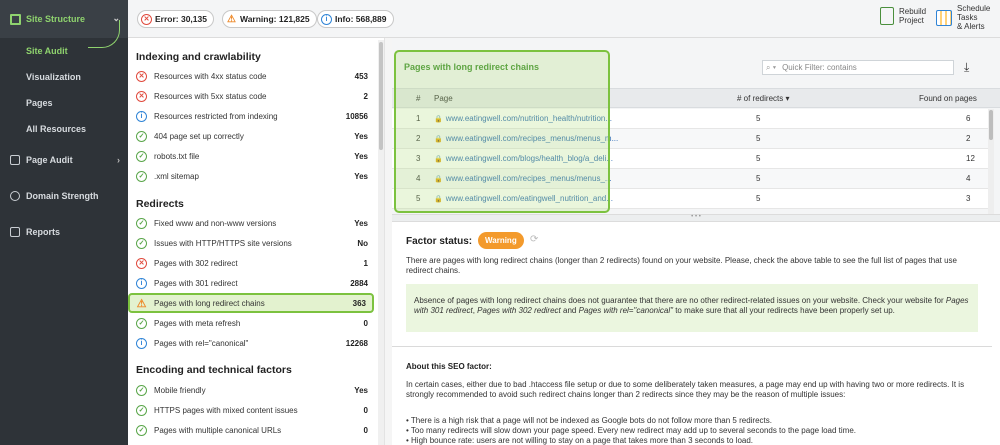  Describe the element at coordinates (118, 160) in the screenshot. I see `chevron-right-icon: ›` at that location.